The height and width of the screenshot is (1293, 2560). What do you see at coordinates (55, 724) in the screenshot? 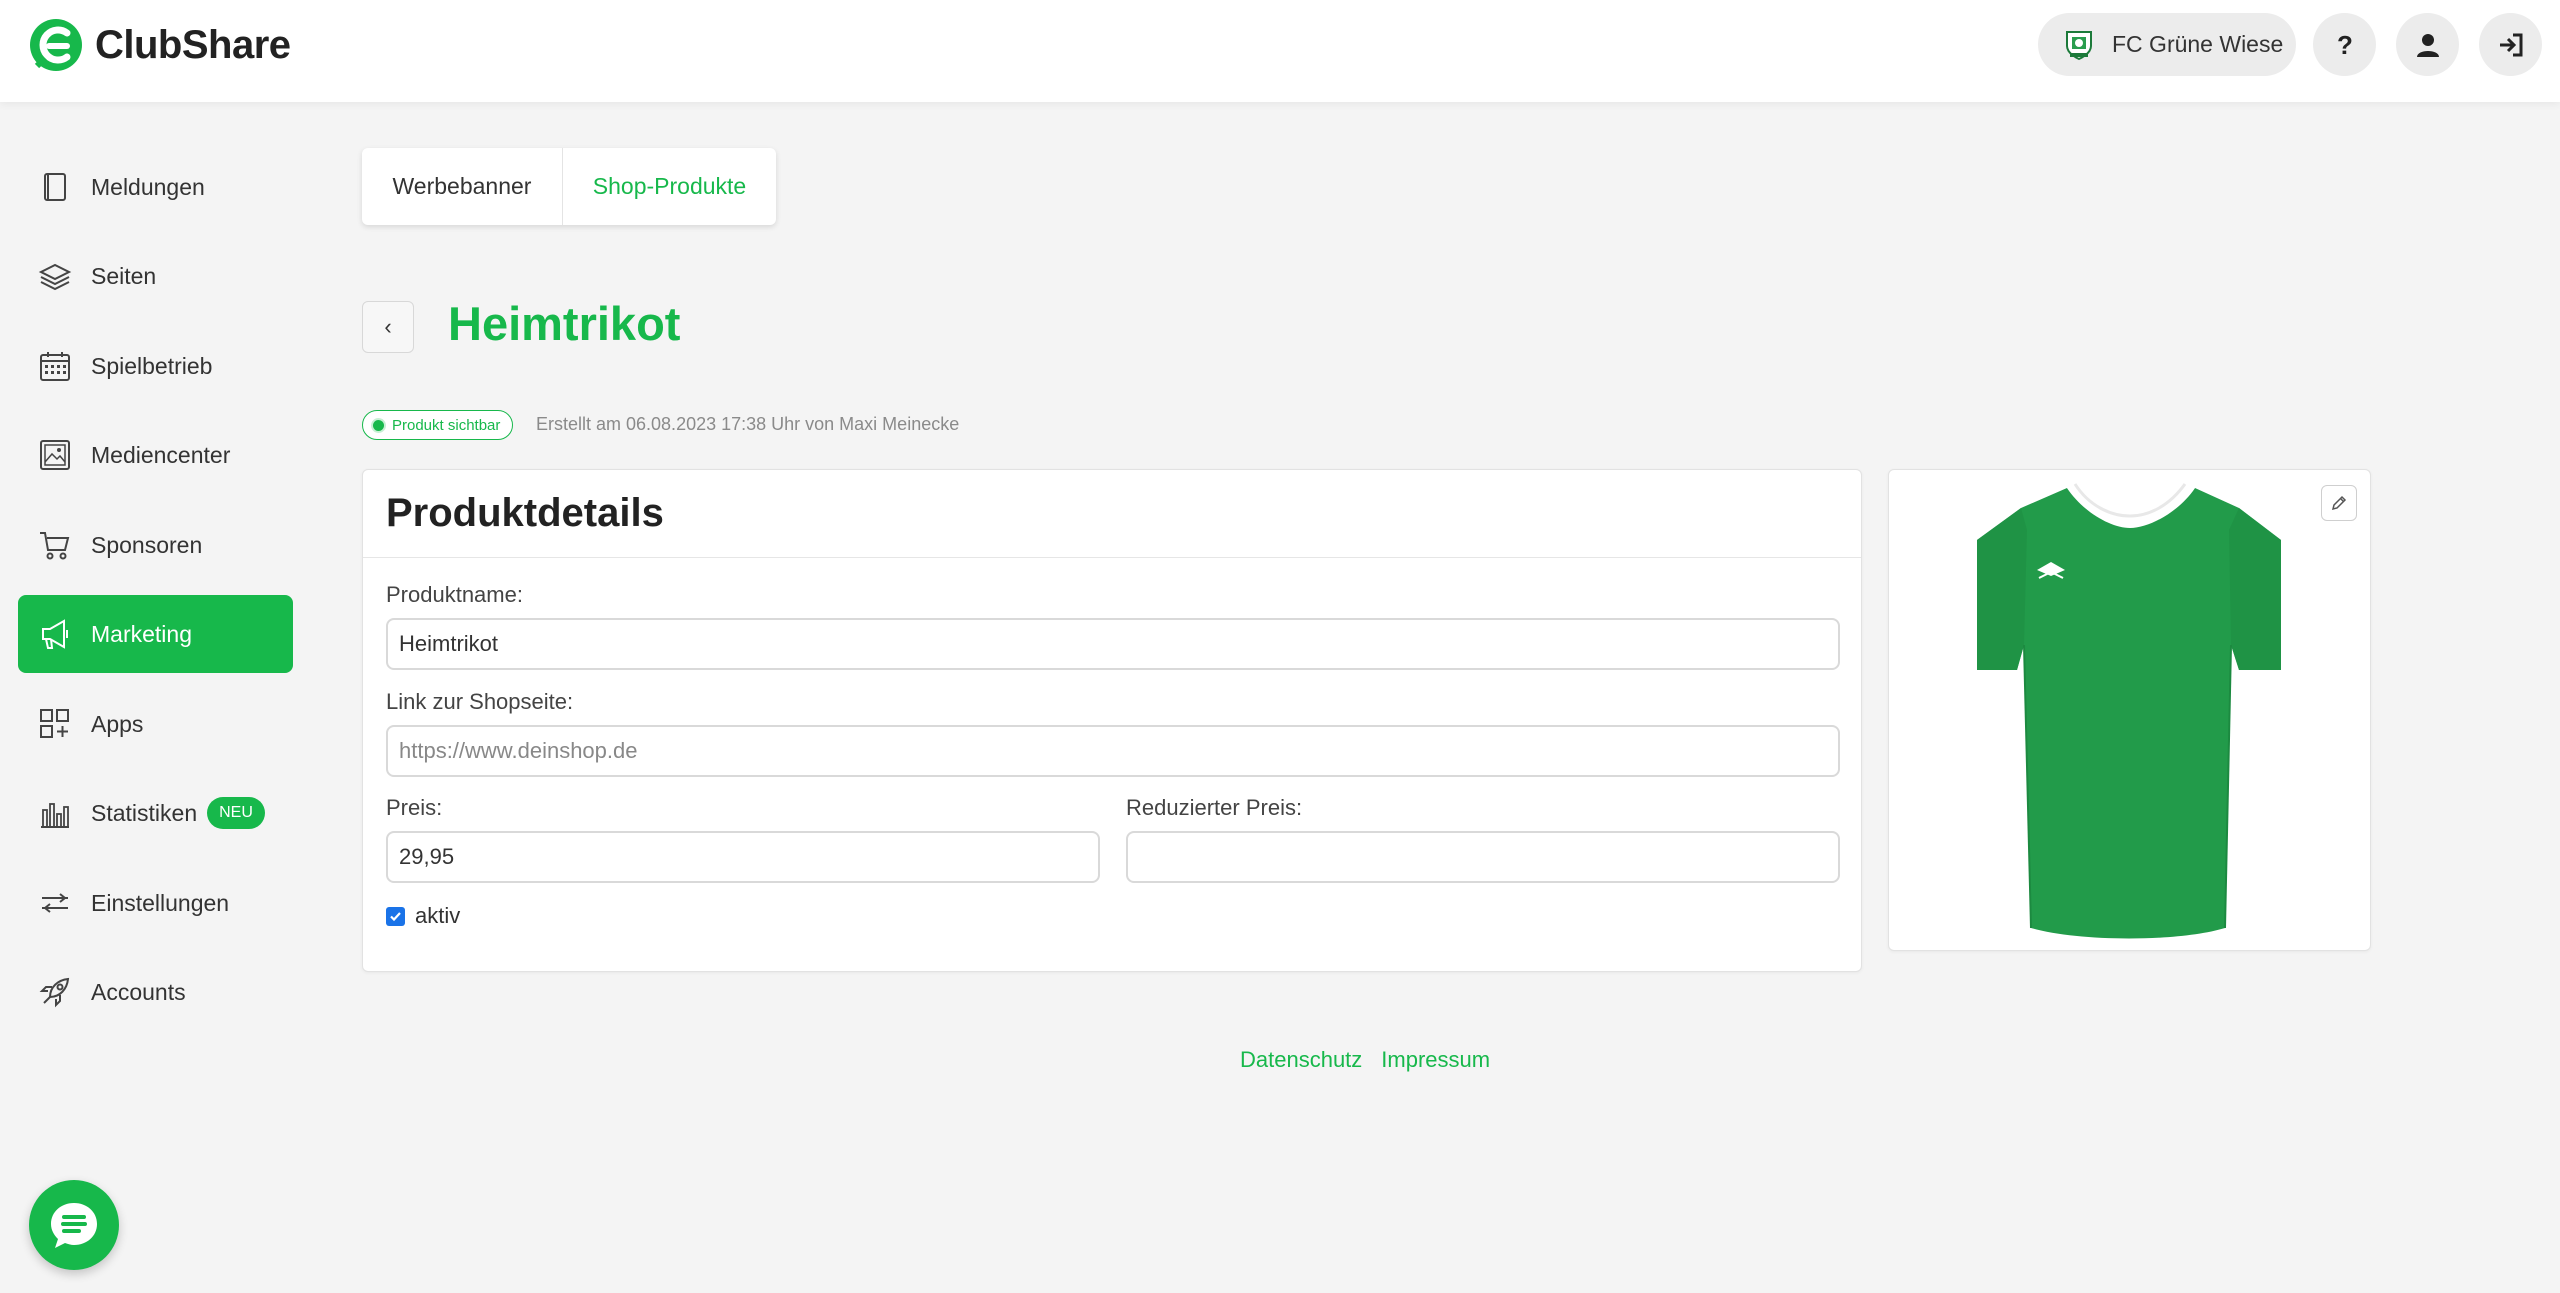
I see `apps-icon` at bounding box center [55, 724].